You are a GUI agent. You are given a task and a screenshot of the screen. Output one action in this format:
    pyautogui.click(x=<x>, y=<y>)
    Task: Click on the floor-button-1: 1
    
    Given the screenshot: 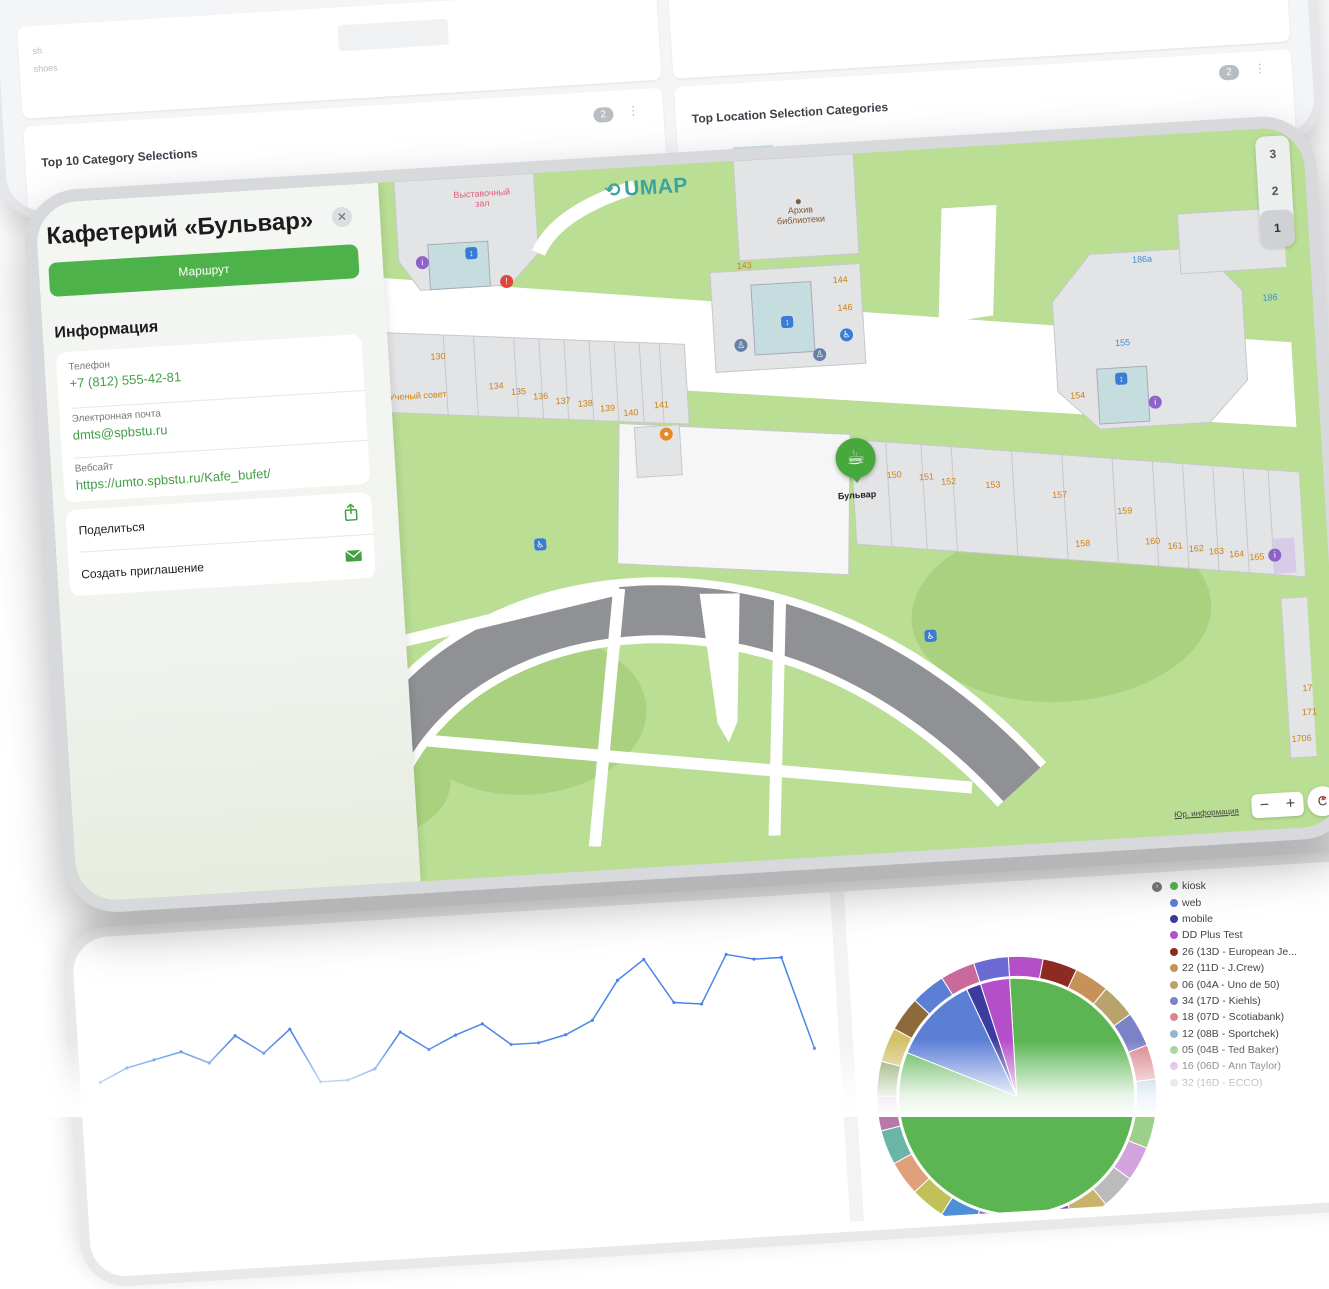 What is the action you would take?
    pyautogui.click(x=1277, y=228)
    